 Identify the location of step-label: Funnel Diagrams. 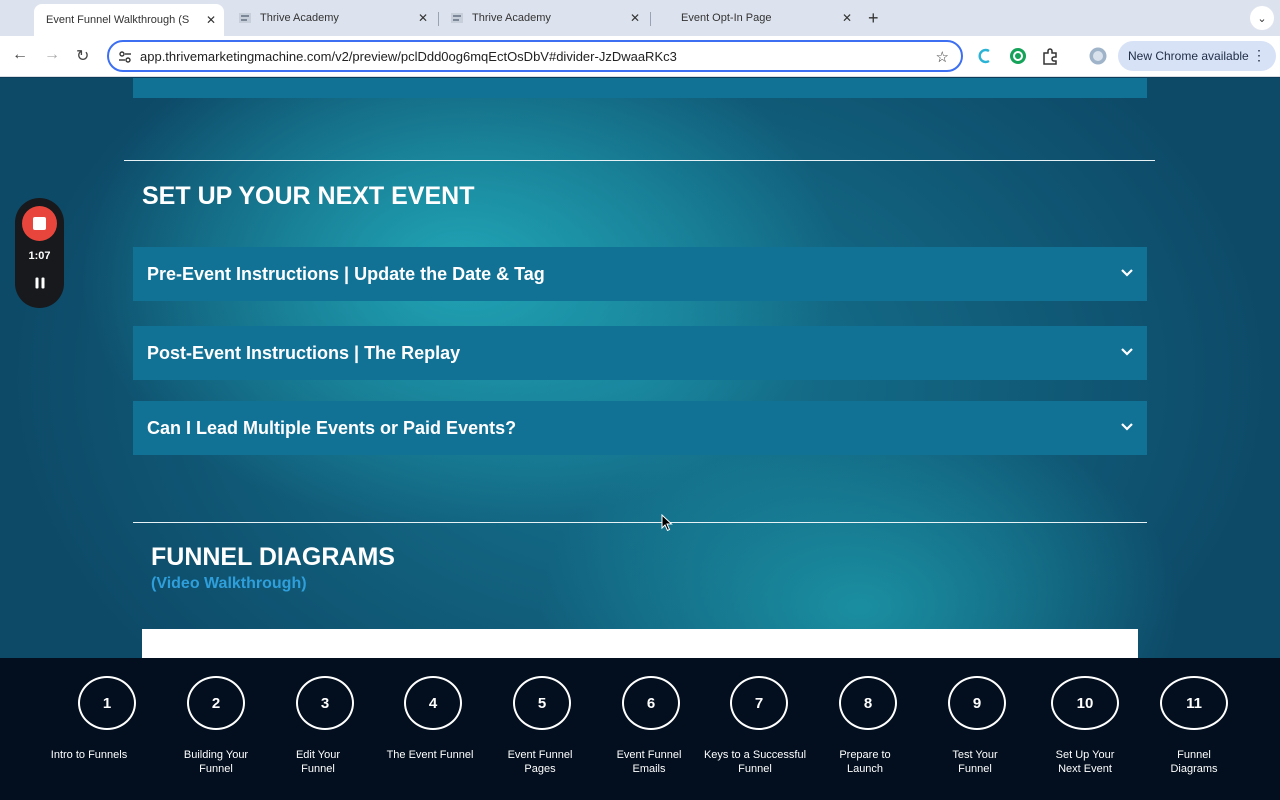
(1194, 762).